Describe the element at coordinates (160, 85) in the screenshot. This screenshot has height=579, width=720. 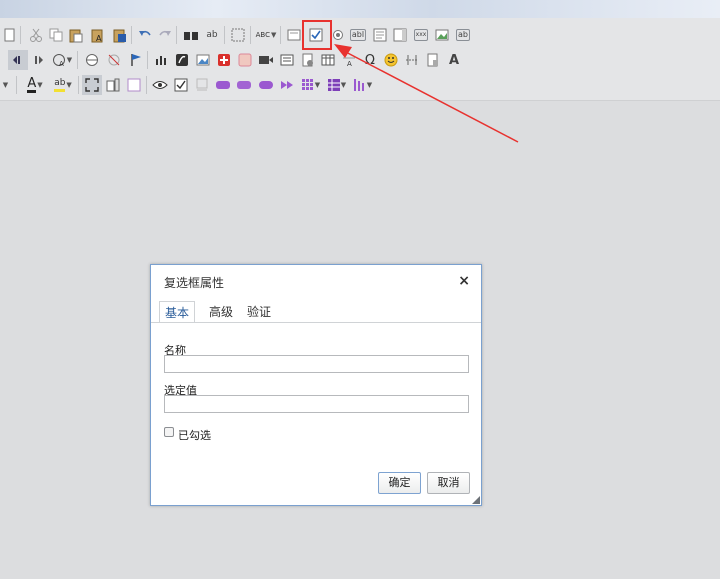
I see `preview-icon` at that location.